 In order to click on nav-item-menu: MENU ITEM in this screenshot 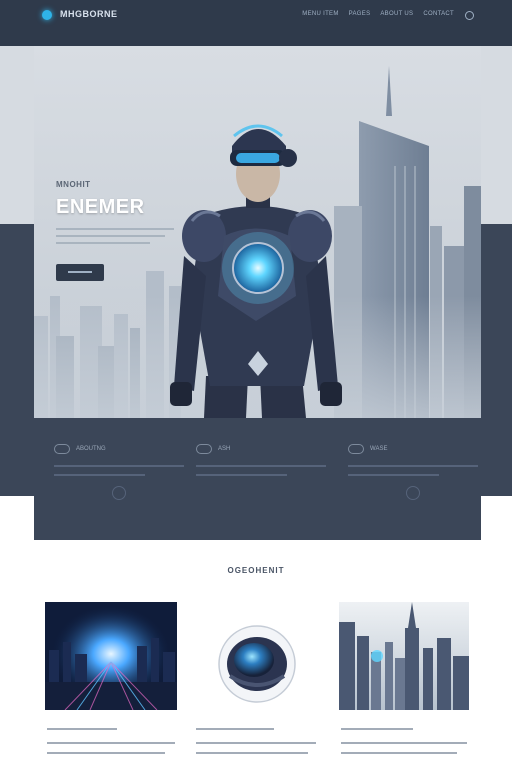, I will do `click(320, 14)`.